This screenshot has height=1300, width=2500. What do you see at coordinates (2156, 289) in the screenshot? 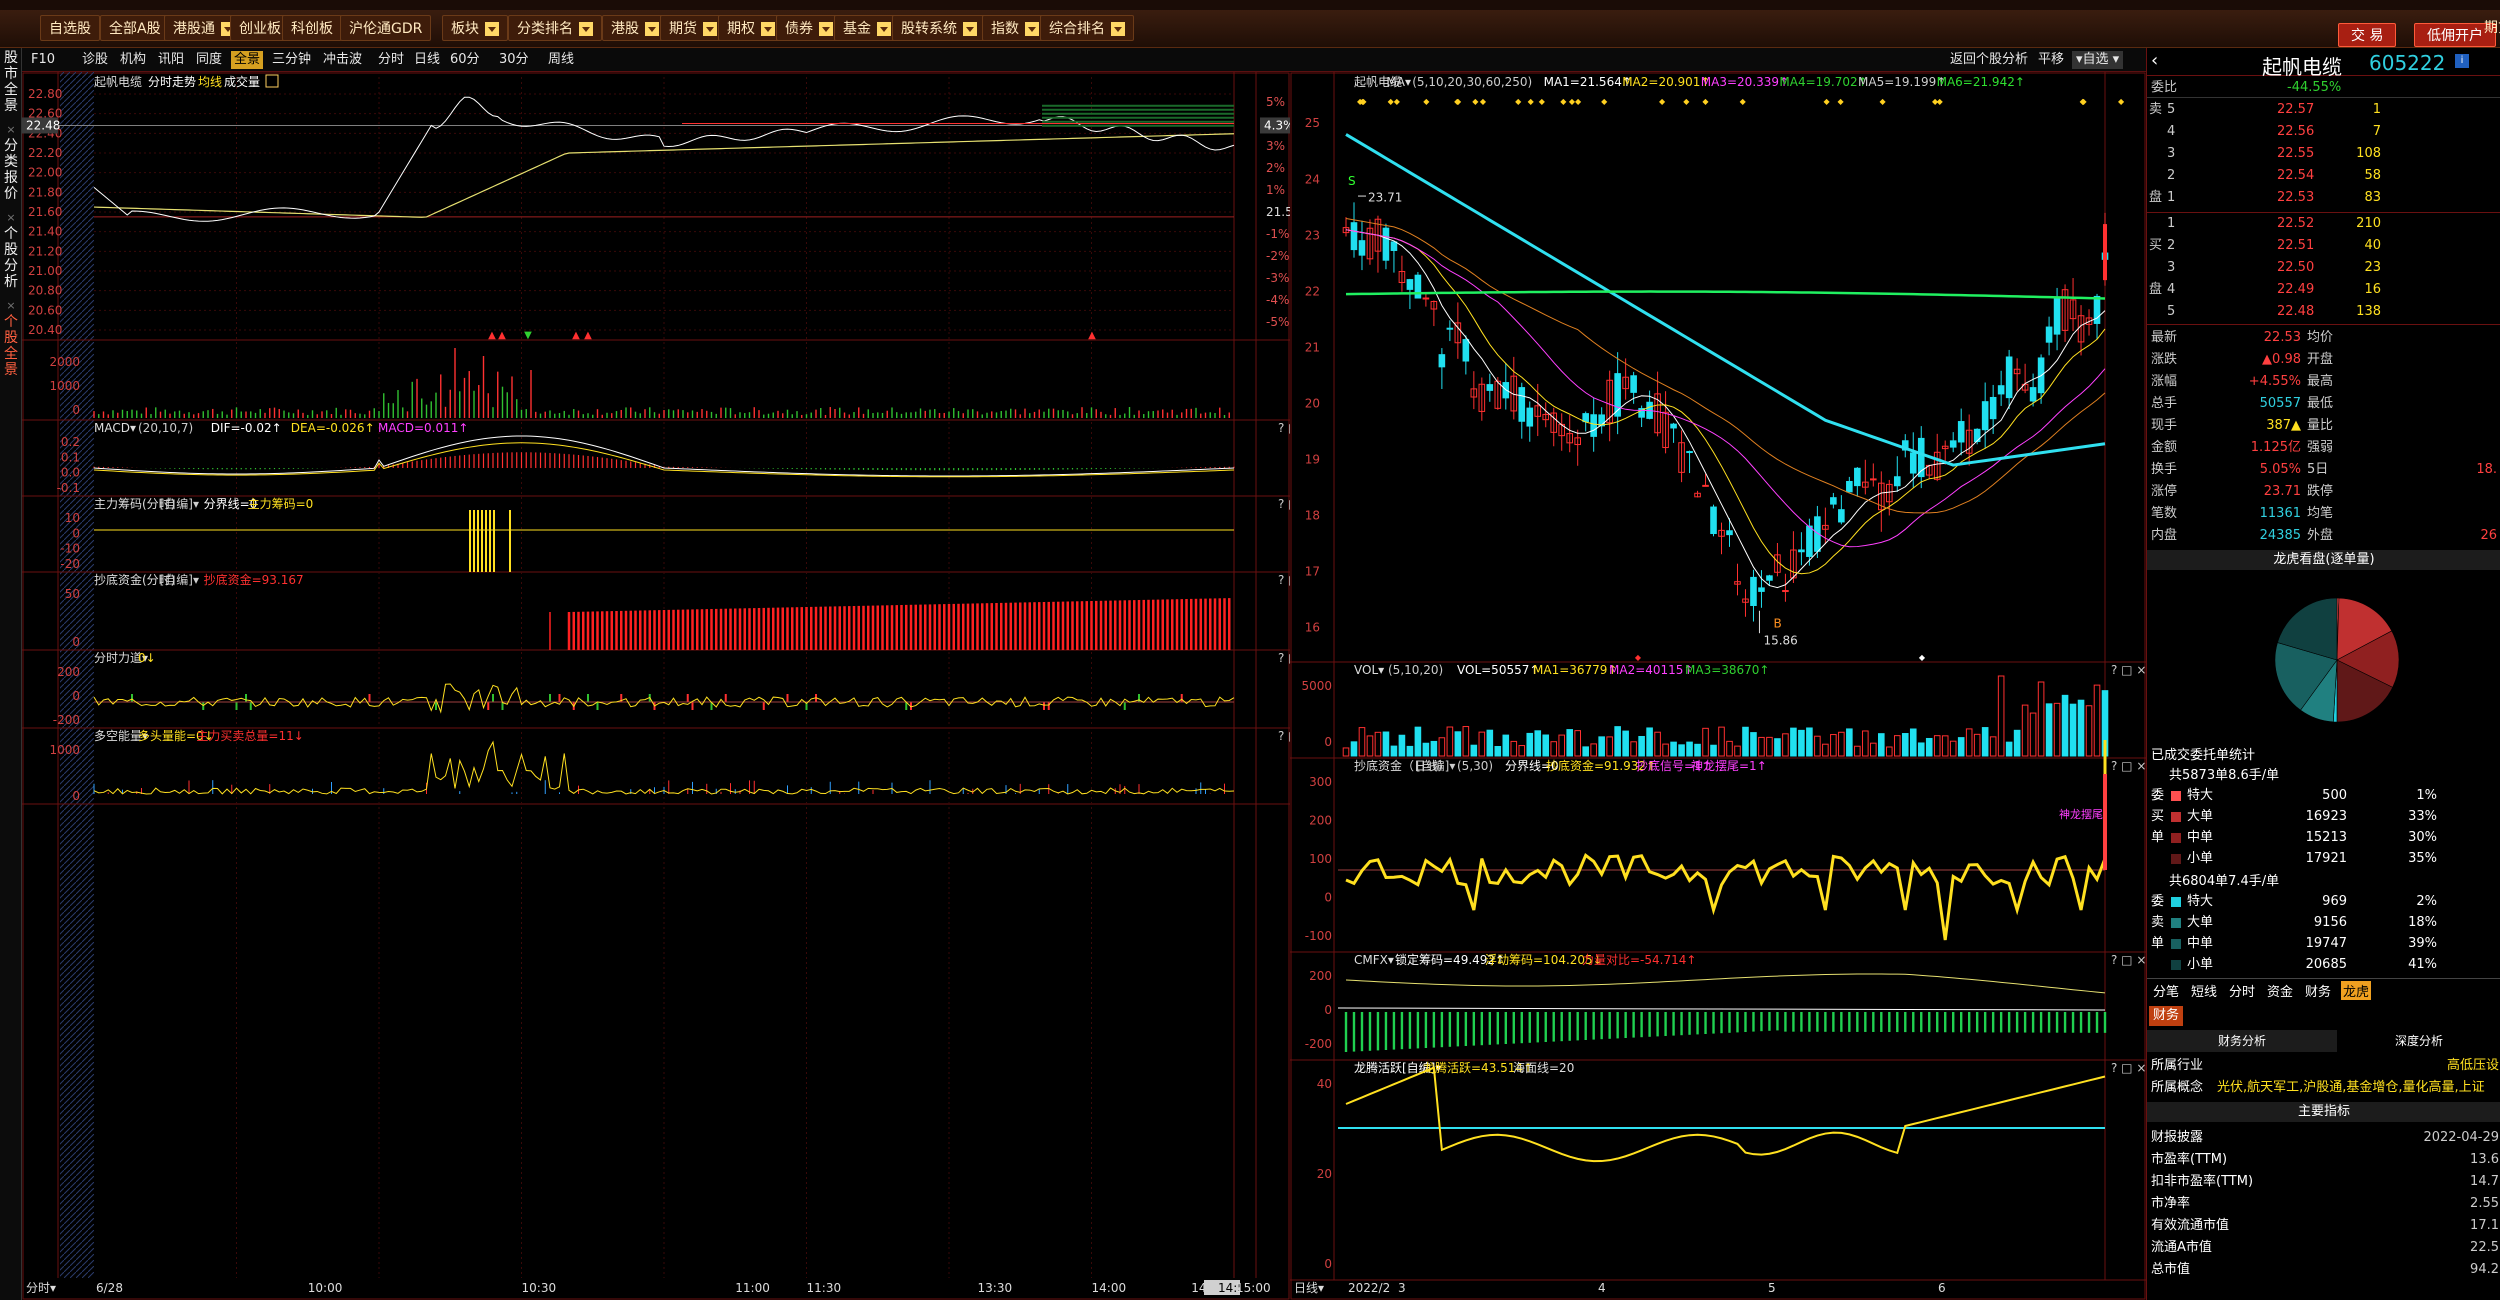
I see `side-label: 盘` at bounding box center [2156, 289].